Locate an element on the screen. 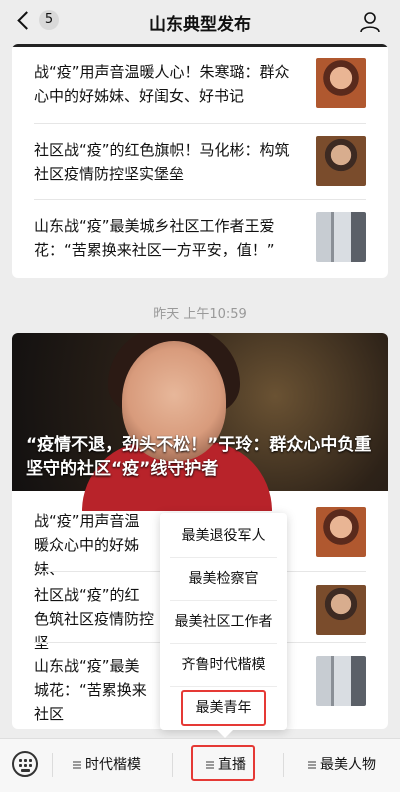  back-chevron-icon is located at coordinates (26, 20).